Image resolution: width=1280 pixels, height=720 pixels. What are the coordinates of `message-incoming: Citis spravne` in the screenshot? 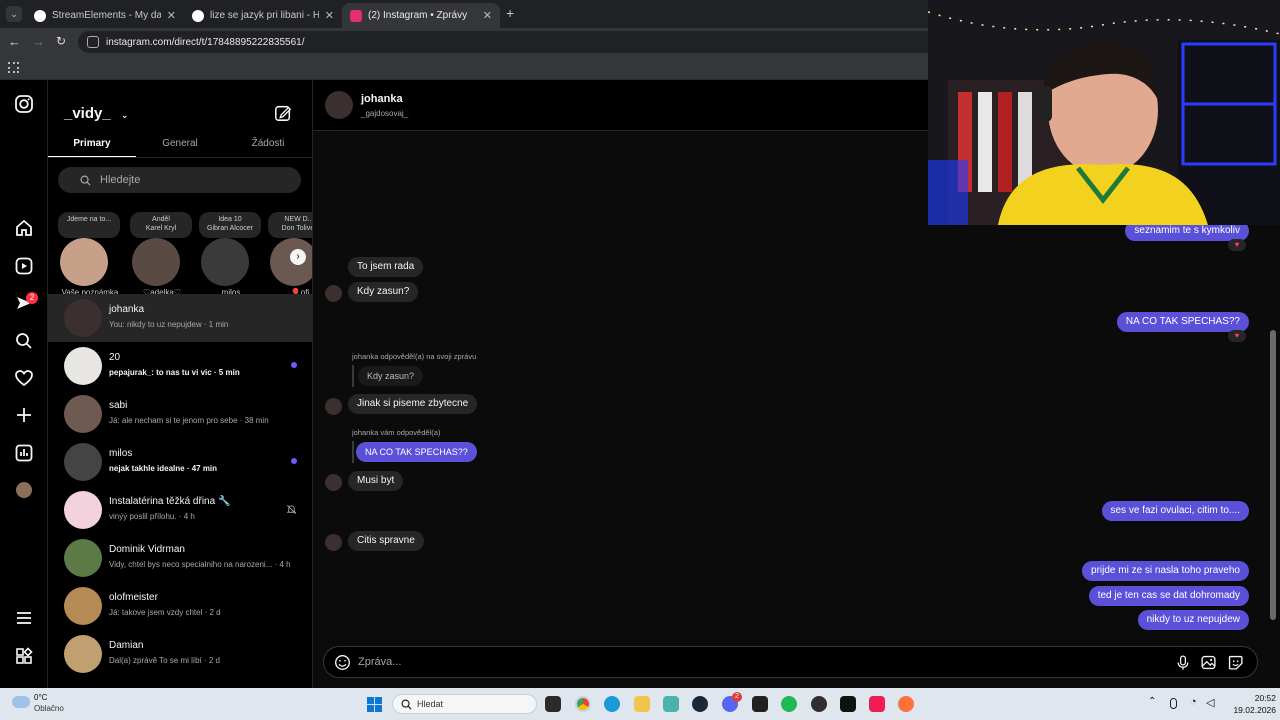 It's located at (386, 541).